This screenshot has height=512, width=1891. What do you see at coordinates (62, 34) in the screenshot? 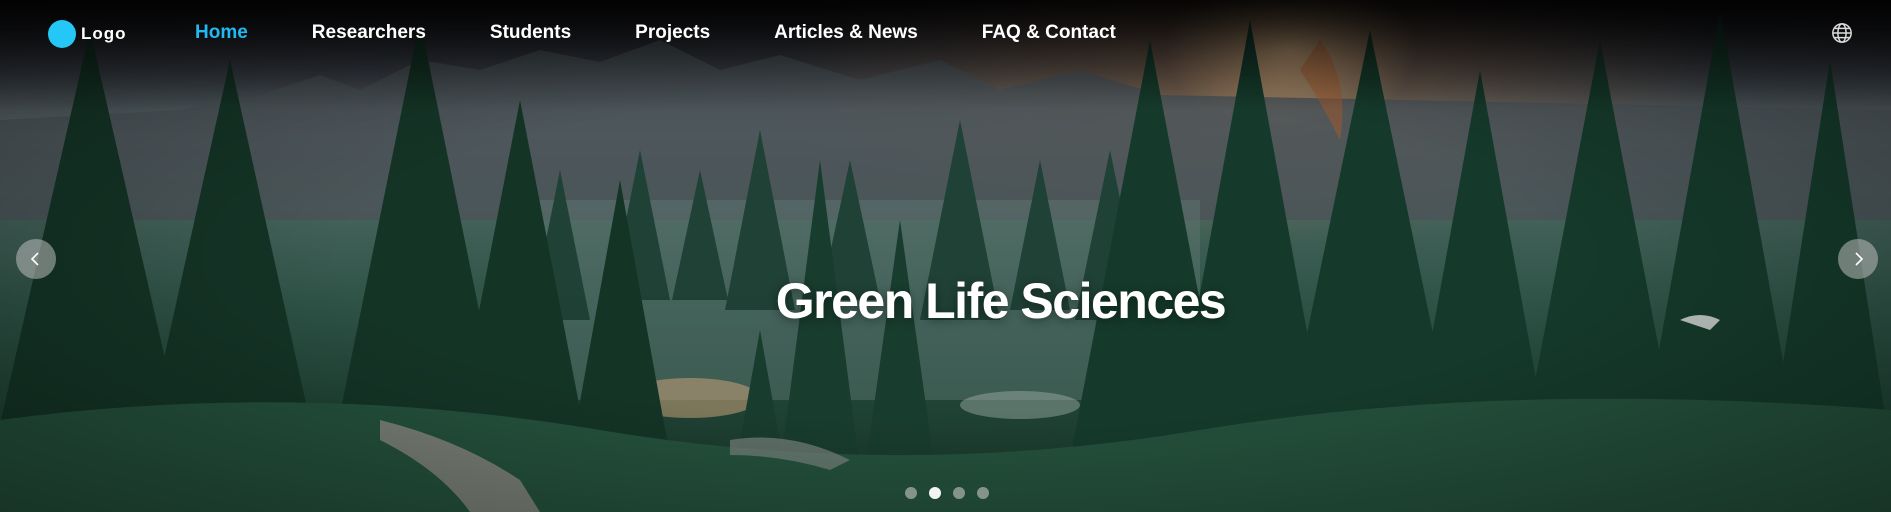
I see `logo-circle-icon` at bounding box center [62, 34].